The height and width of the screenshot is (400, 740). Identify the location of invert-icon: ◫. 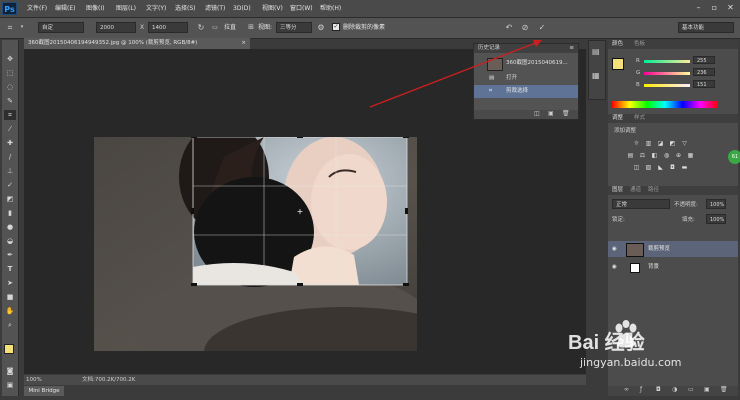
(636, 168).